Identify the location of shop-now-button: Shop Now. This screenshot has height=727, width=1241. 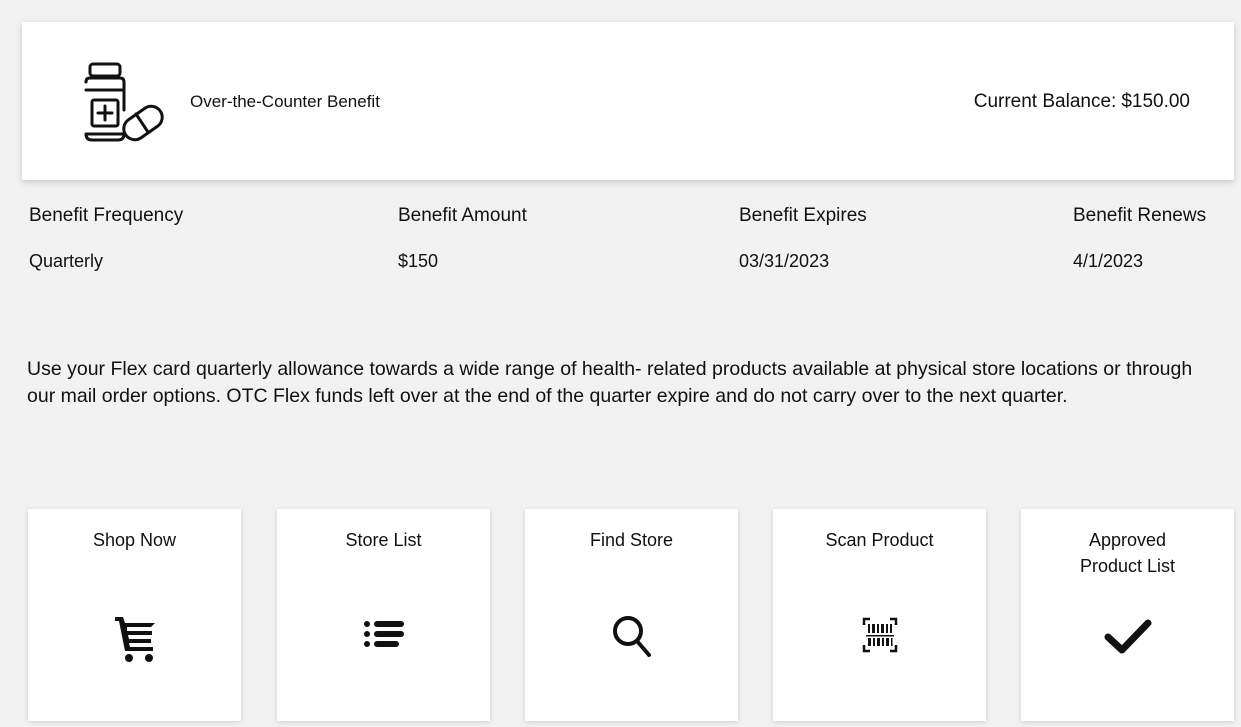
(134, 615).